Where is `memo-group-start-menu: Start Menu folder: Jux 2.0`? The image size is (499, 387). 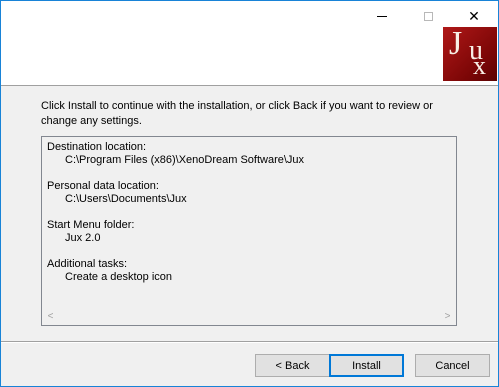 memo-group-start-menu: Start Menu folder: Jux 2.0 is located at coordinates (247, 232).